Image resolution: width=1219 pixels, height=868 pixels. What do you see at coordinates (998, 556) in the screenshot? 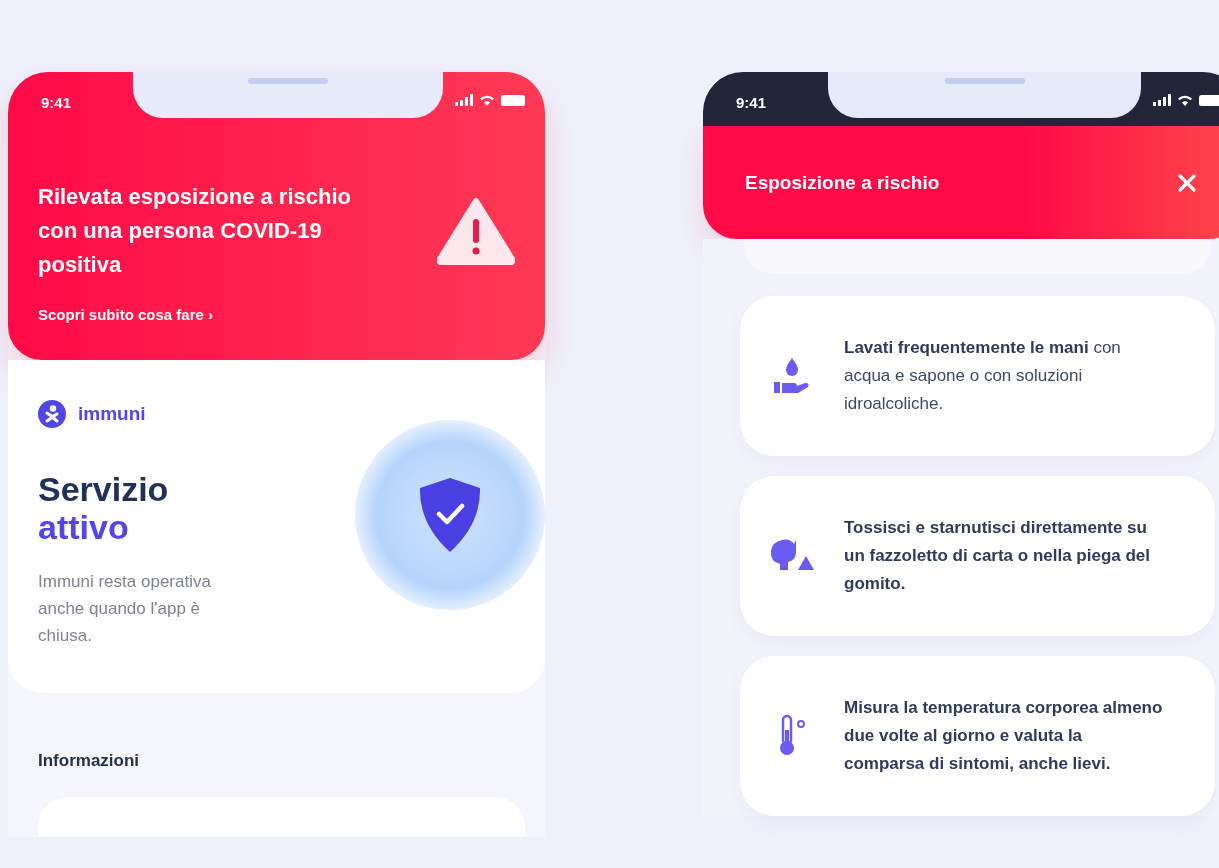
I see `tip-text: Tossisci e starnutisci direttamente su un fazzoletto di carta o nella piega del gomito.` at bounding box center [998, 556].